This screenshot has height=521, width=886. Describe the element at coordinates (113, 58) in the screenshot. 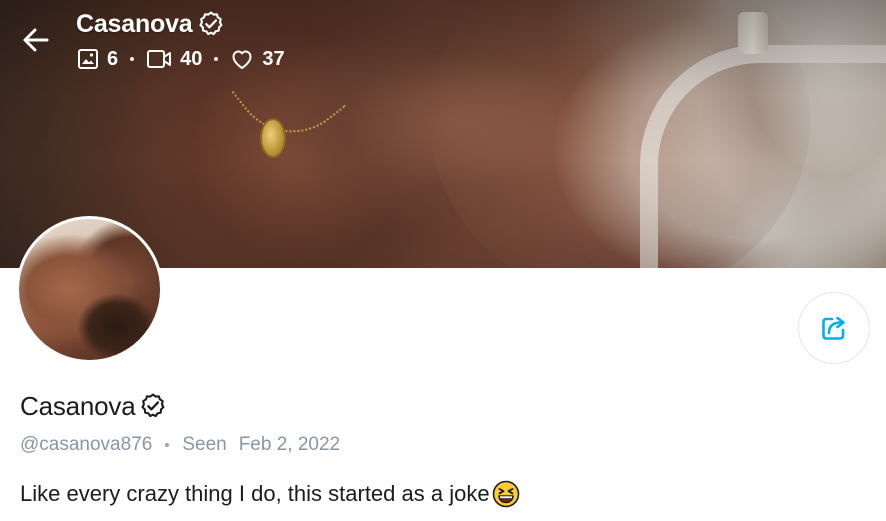

I see `photos-count-value: 6` at that location.